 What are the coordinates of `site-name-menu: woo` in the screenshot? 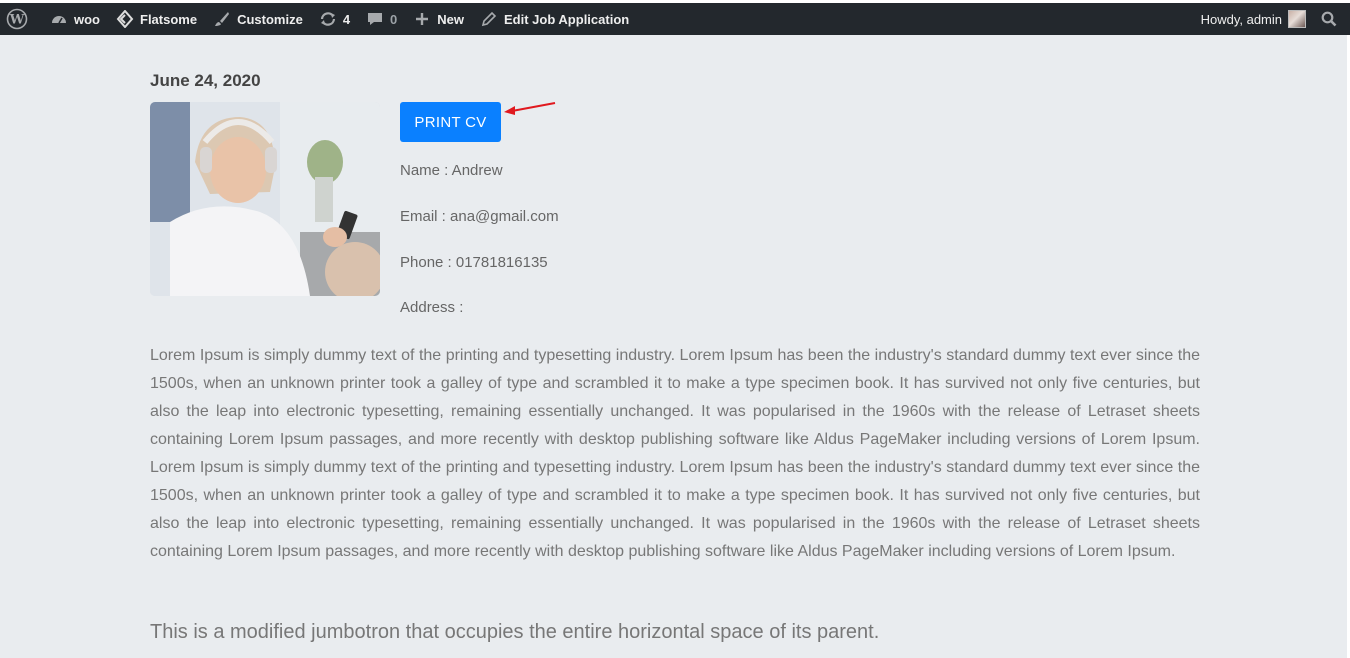 It's located at (75, 19).